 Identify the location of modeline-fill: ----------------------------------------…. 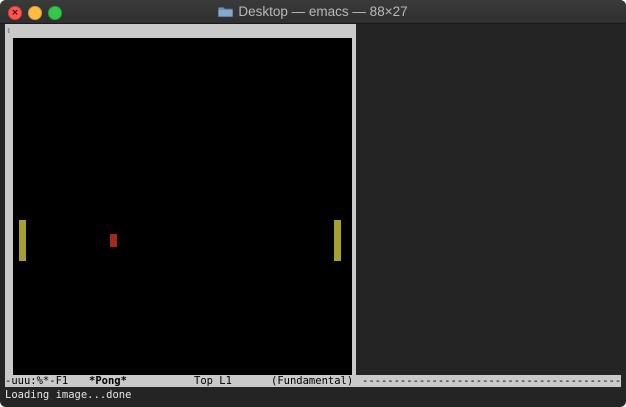
(491, 381).